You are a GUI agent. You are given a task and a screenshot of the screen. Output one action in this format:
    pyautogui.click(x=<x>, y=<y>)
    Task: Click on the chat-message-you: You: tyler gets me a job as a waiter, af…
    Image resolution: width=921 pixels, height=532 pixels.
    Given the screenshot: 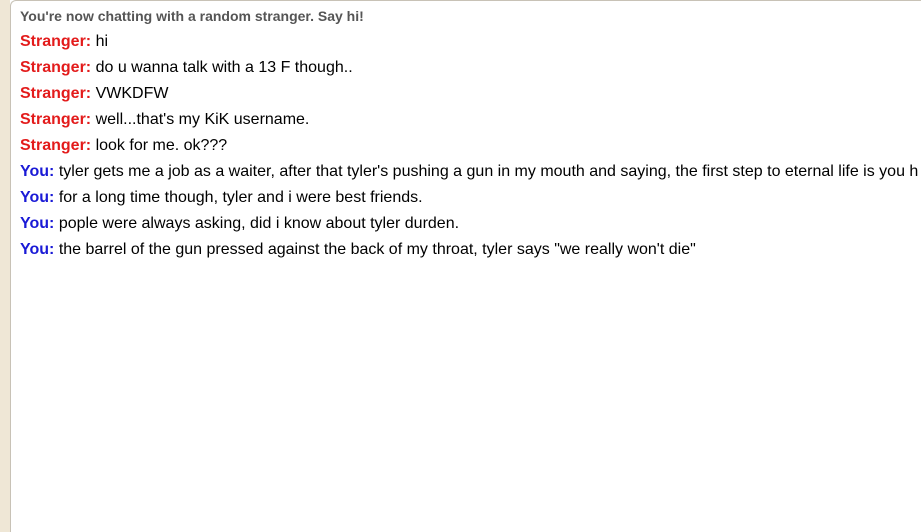 What is the action you would take?
    pyautogui.click(x=470, y=172)
    